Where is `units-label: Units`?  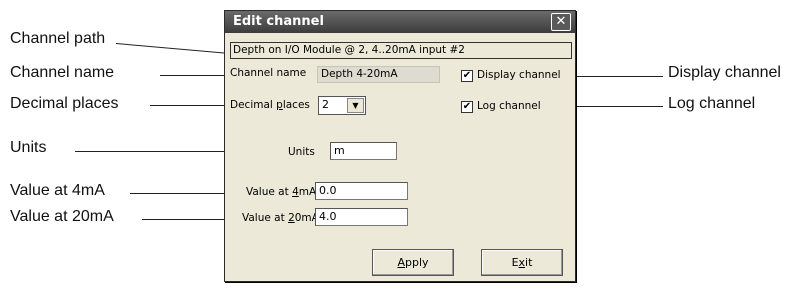 units-label: Units is located at coordinates (301, 152).